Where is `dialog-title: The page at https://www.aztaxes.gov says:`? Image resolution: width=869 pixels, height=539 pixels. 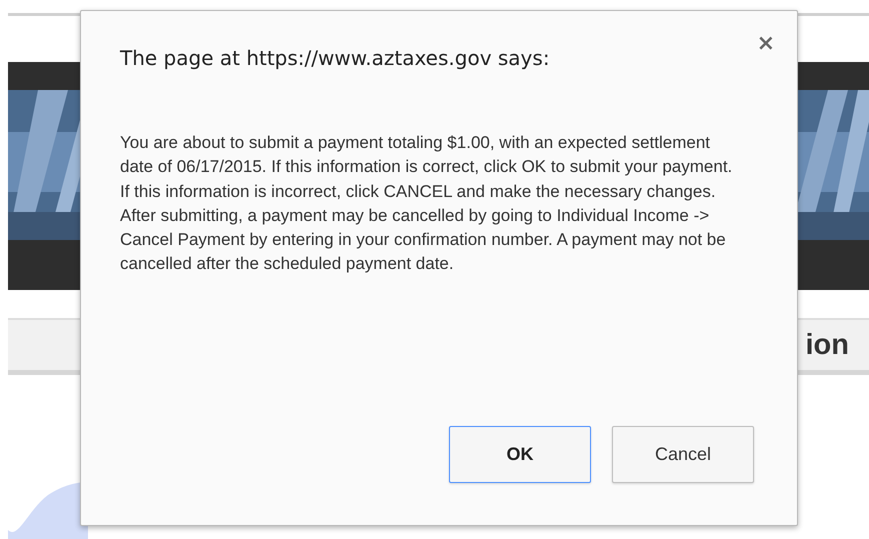 dialog-title: The page at https://www.aztaxes.gov says: is located at coordinates (335, 58).